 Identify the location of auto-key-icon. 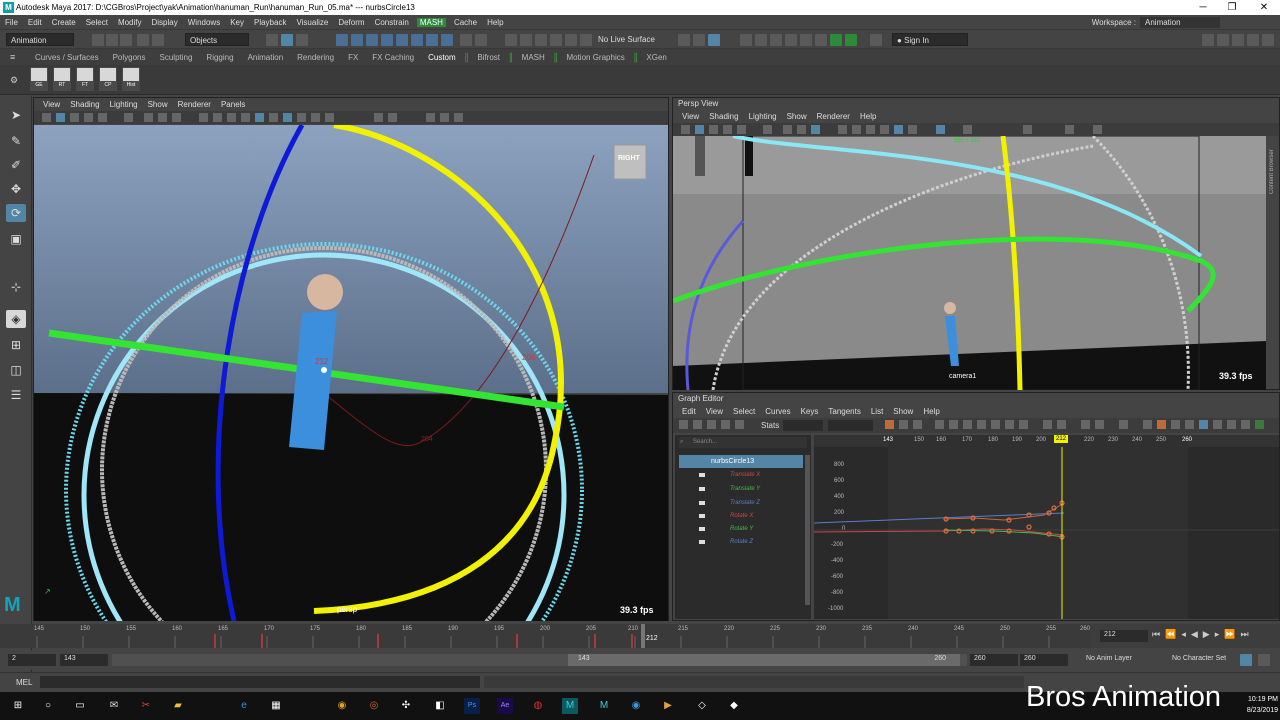
(1246, 660).